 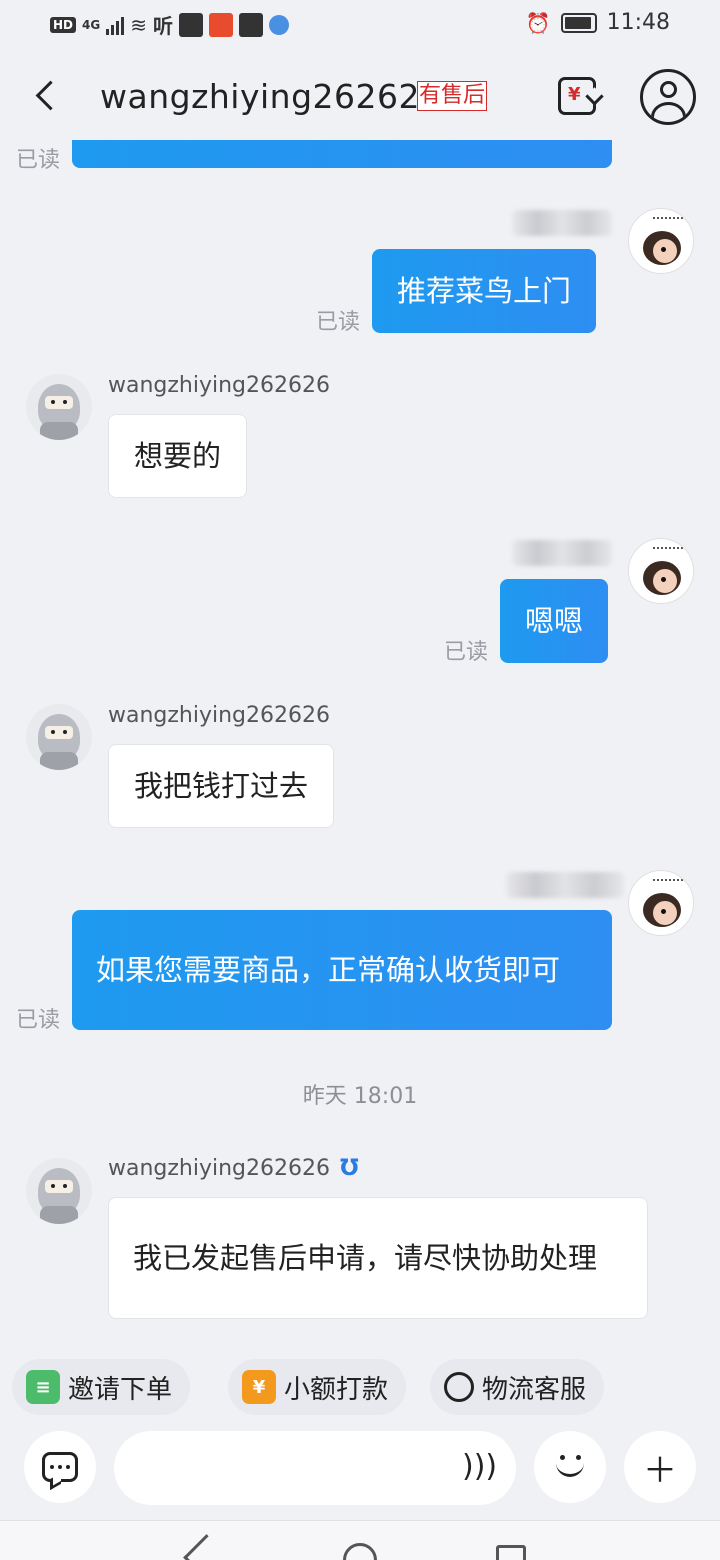 What do you see at coordinates (459, 1387) in the screenshot?
I see `logistics-service-icon` at bounding box center [459, 1387].